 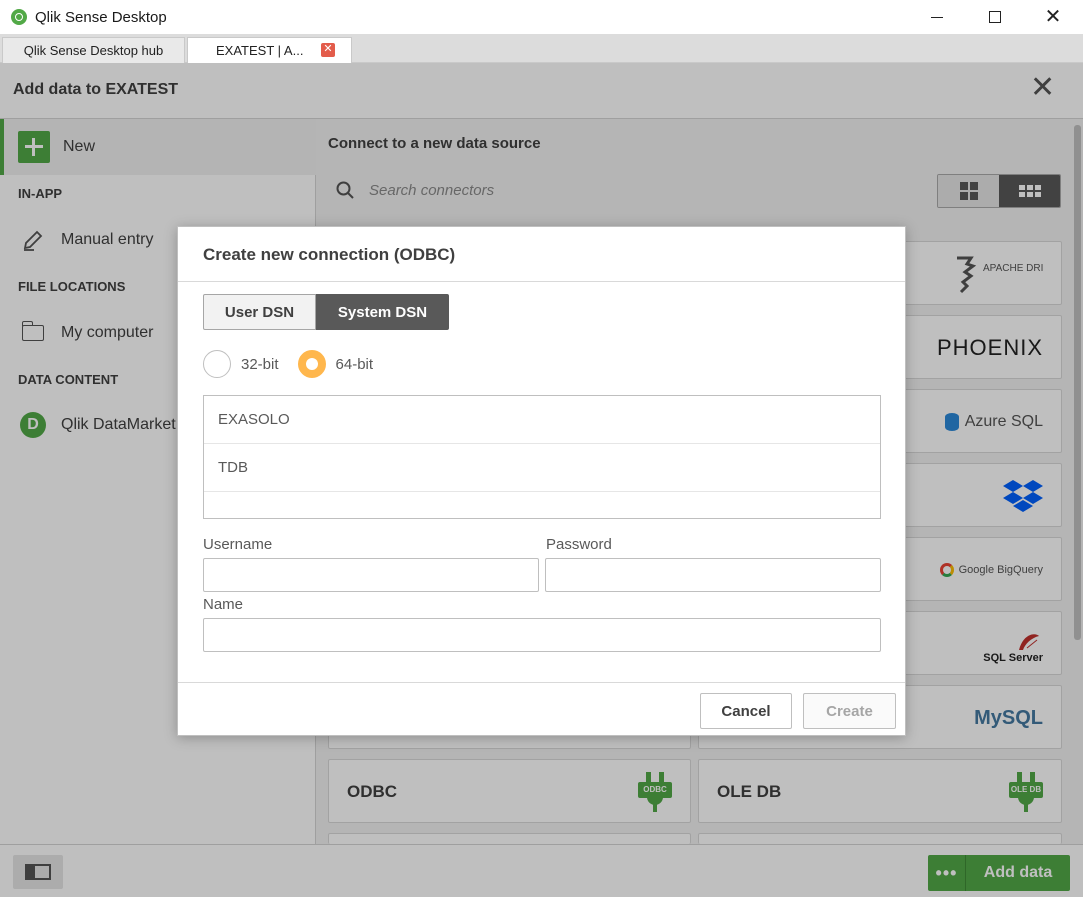 I want to click on dsn-type-toggle: User DSN System DSN, so click(x=326, y=312).